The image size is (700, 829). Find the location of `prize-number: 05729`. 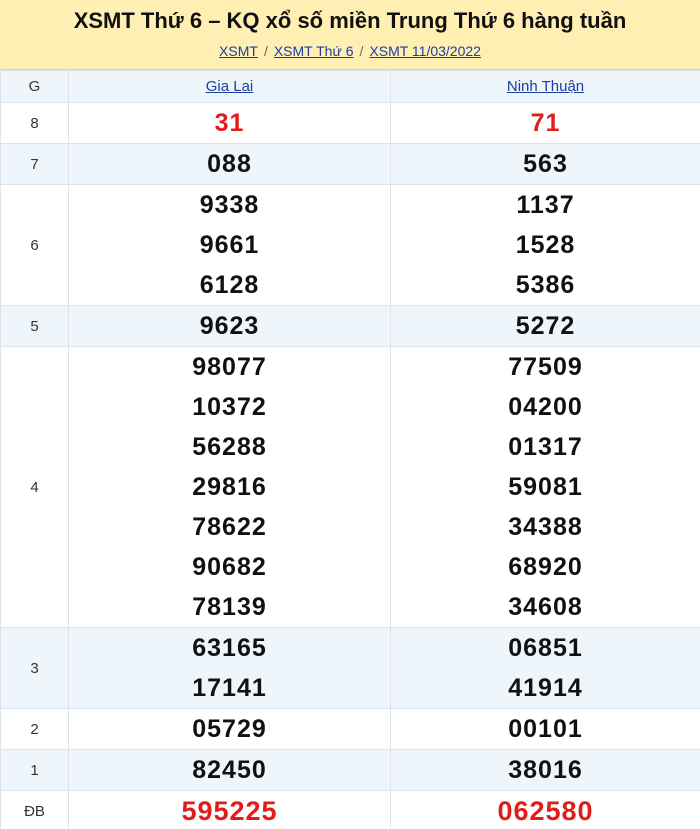

prize-number: 05729 is located at coordinates (229, 729).